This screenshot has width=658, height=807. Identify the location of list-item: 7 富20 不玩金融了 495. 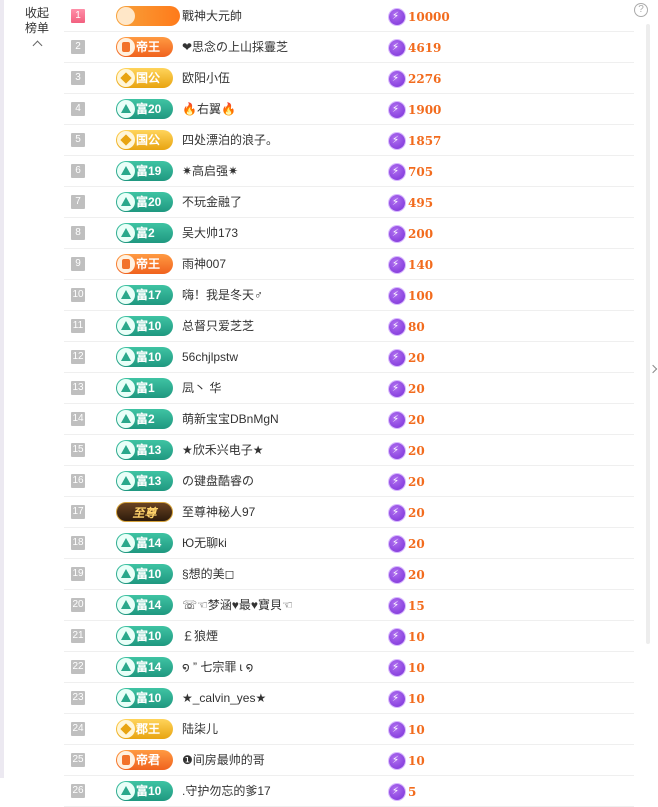
(349, 202).